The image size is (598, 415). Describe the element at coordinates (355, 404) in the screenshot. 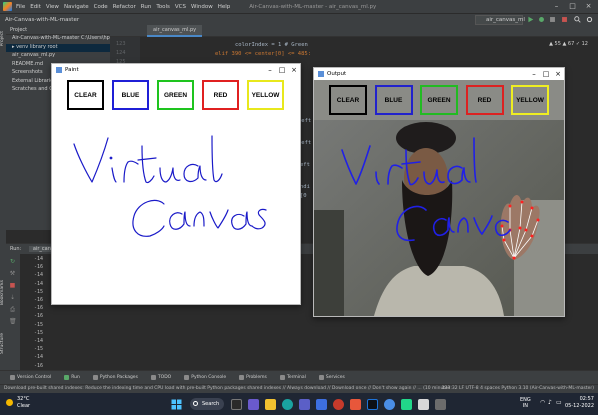

I see `brave-icon` at that location.